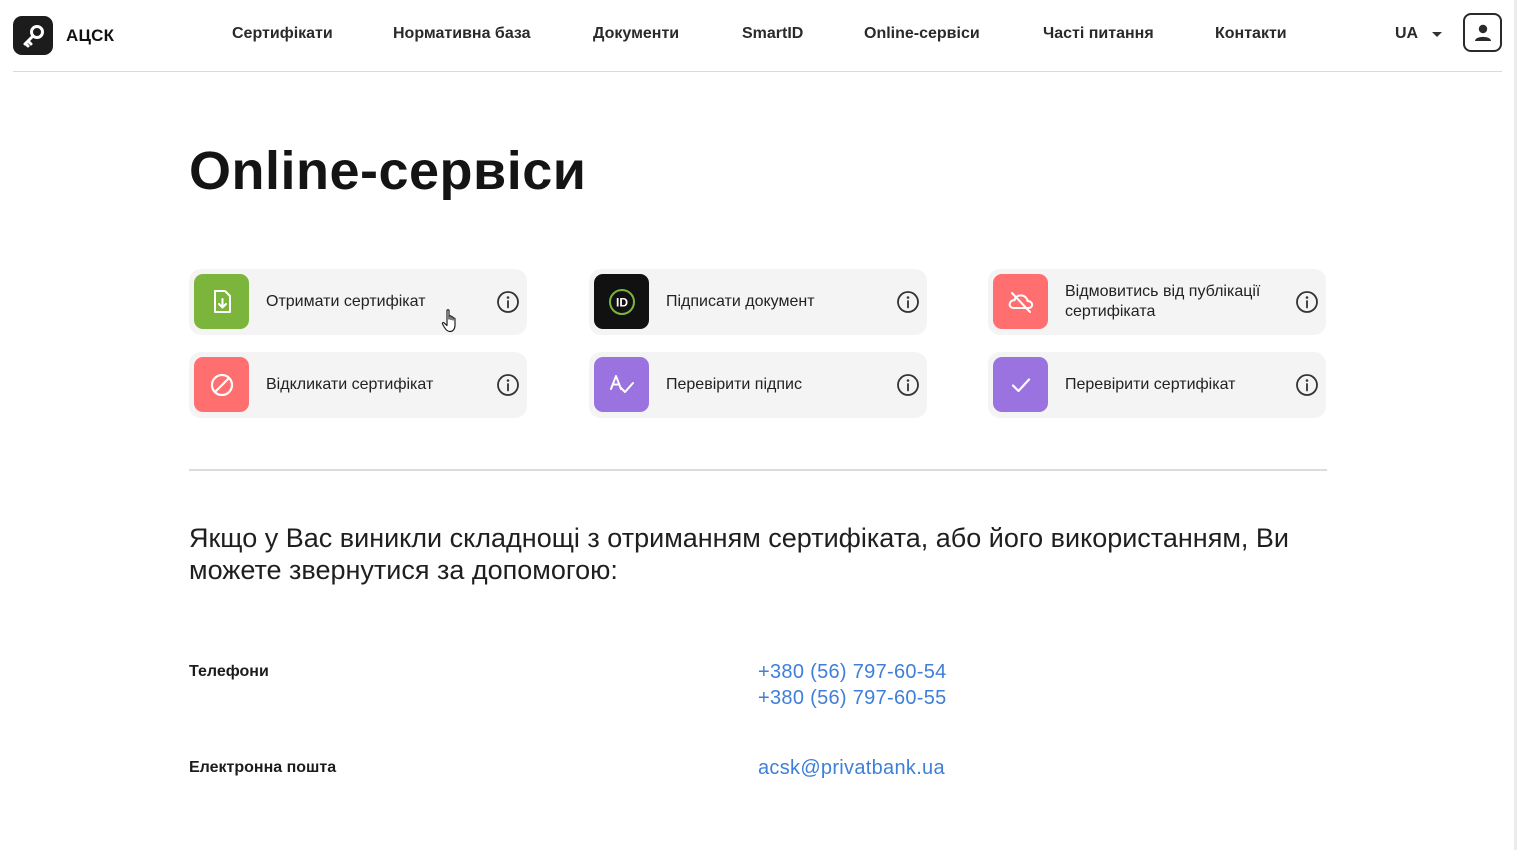 The height and width of the screenshot is (850, 1517). Describe the element at coordinates (1098, 34) in the screenshot. I see `nav-faq: Часті питання` at that location.